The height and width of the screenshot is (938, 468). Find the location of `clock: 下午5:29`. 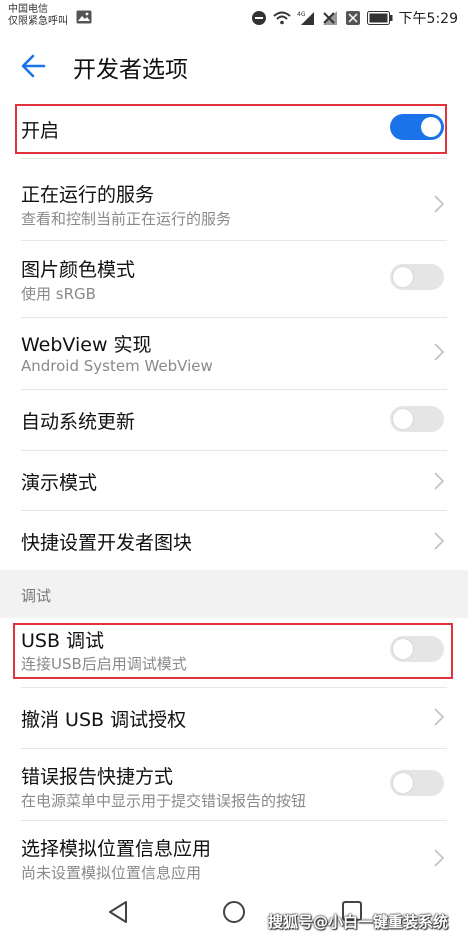

clock: 下午5:29 is located at coordinates (428, 19).